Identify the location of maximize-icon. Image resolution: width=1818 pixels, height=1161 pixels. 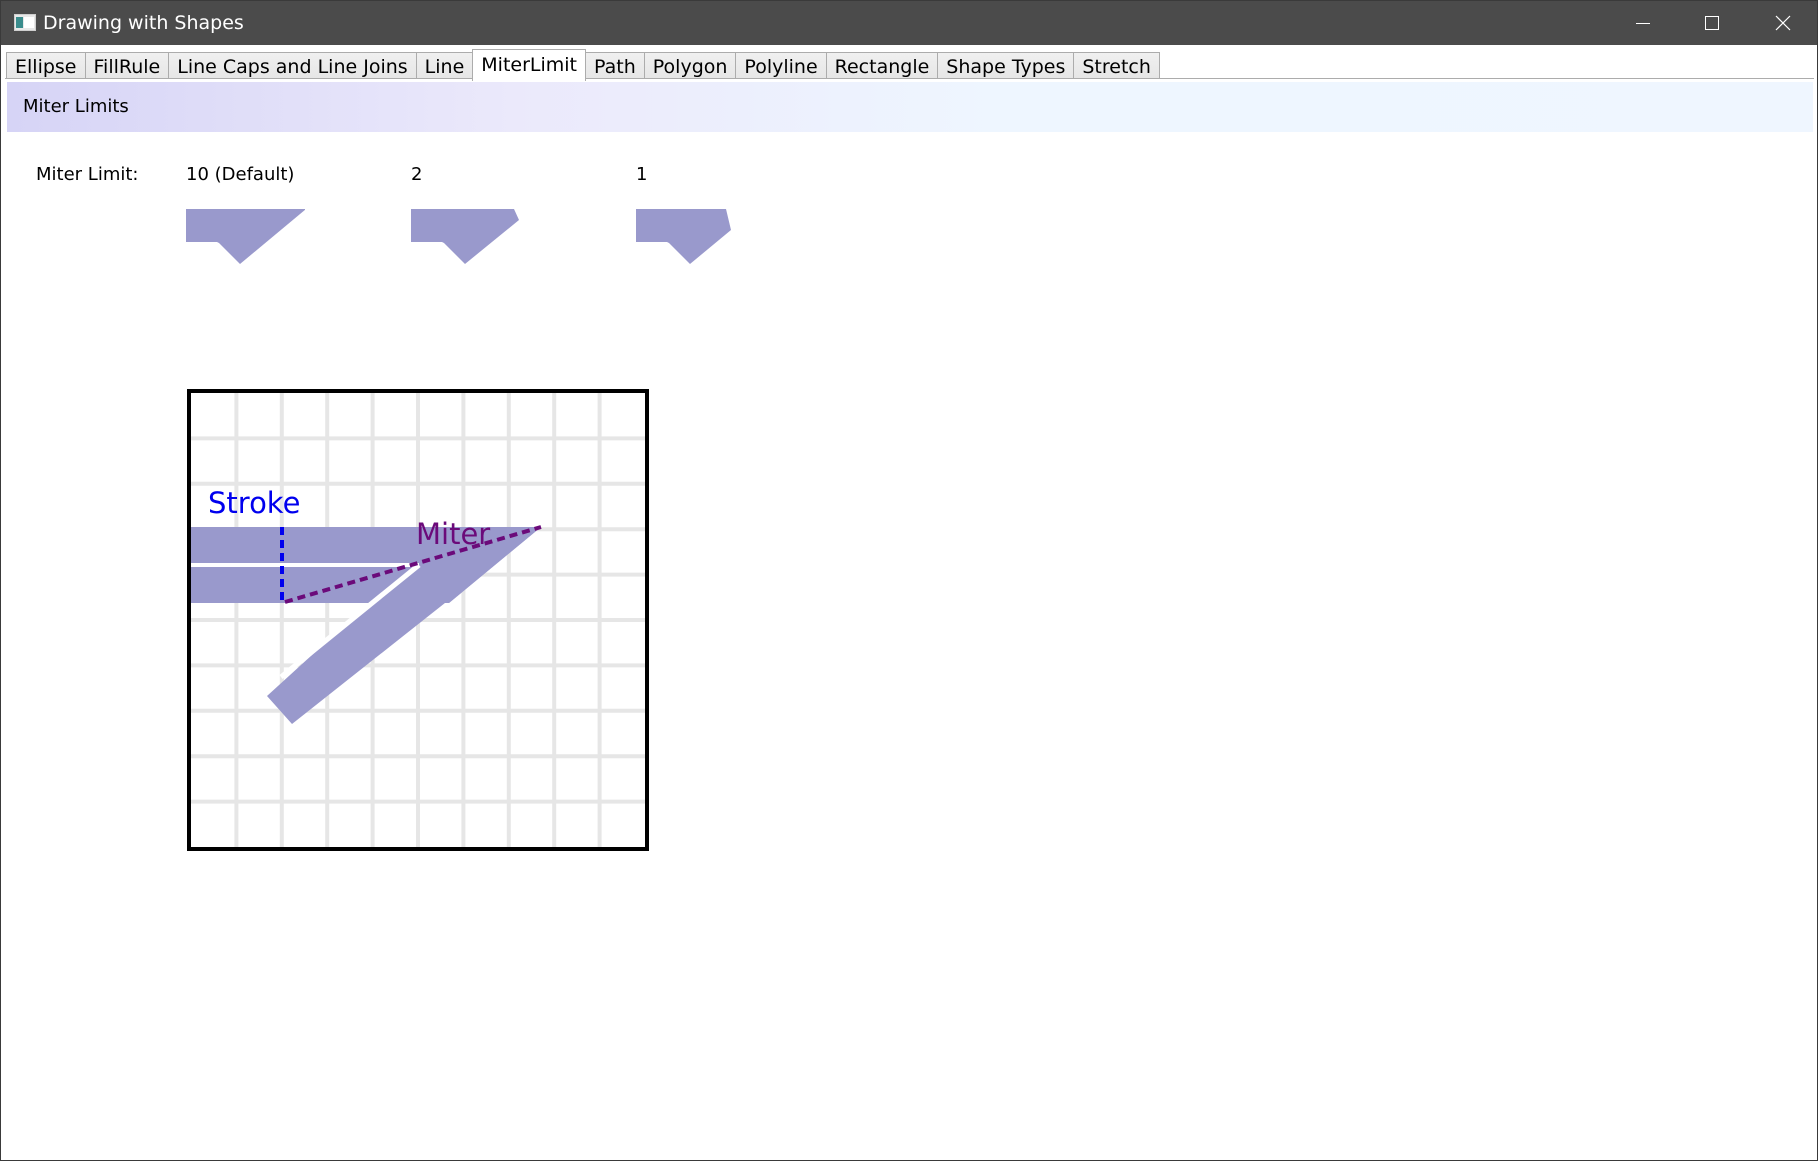
(1712, 23).